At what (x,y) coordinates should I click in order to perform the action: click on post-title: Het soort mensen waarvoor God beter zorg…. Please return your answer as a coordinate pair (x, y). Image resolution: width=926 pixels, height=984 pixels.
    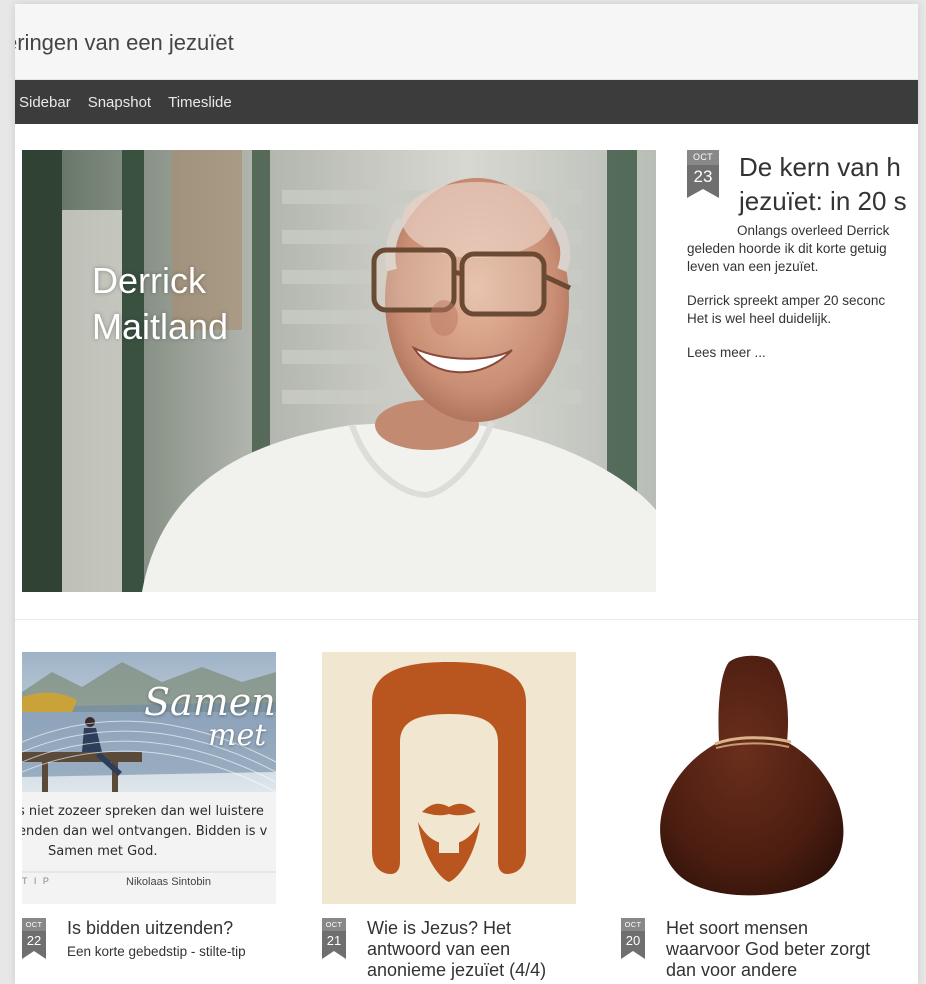
    Looking at the image, I should click on (770, 949).